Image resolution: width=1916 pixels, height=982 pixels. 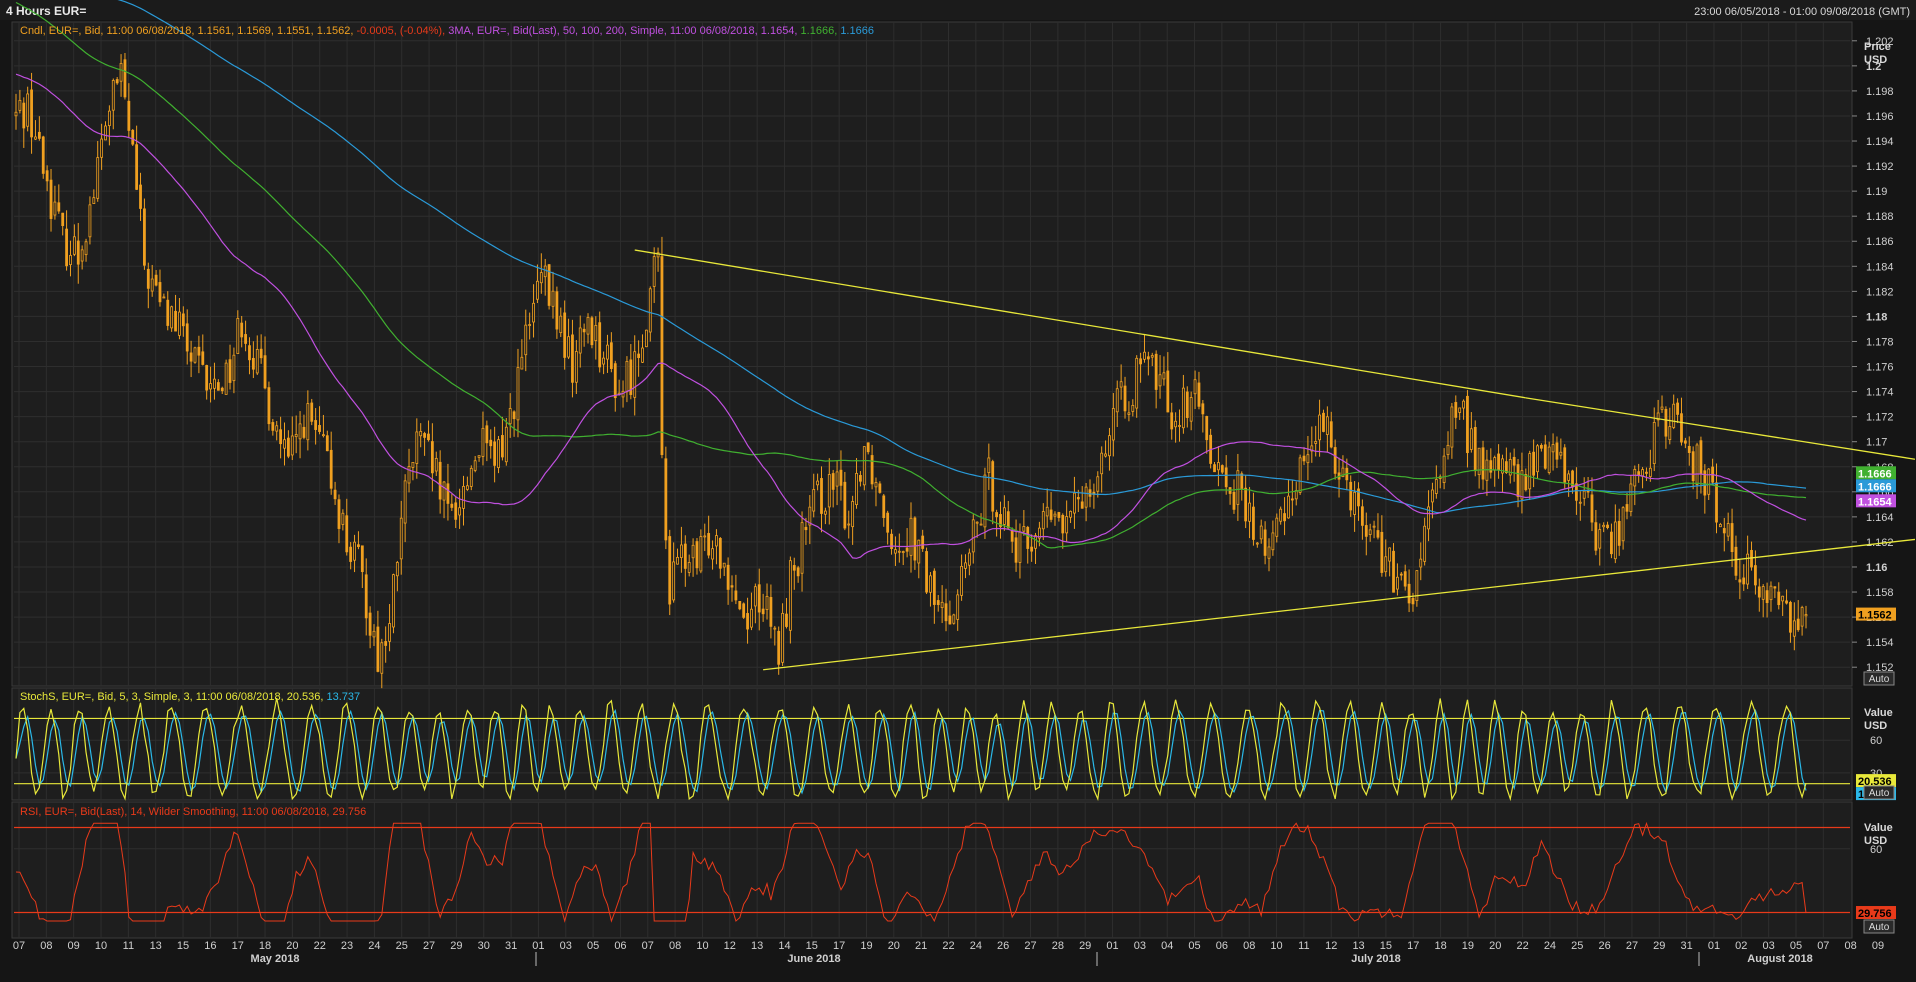 What do you see at coordinates (1879, 926) in the screenshot?
I see `rsi-auto-button: Auto` at bounding box center [1879, 926].